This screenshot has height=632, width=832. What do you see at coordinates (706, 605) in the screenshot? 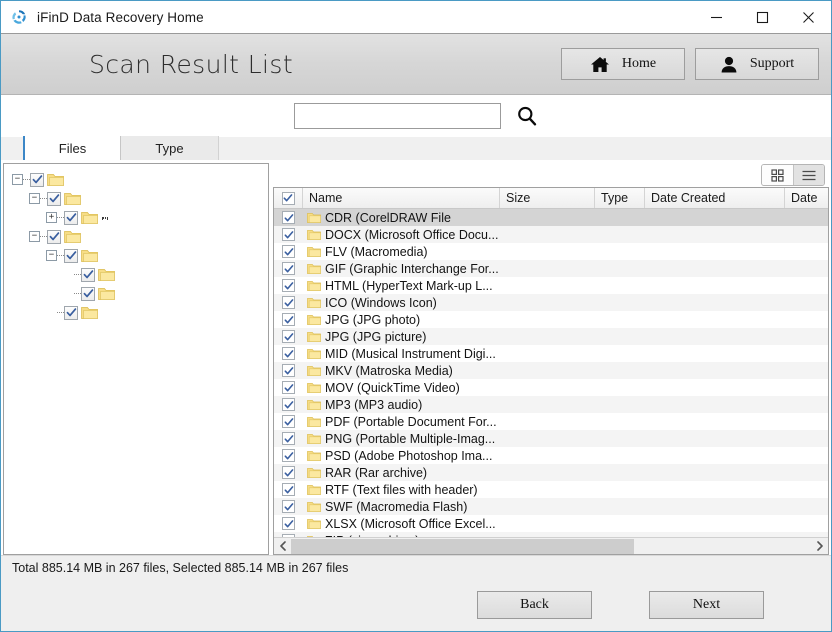
I see `next-button: Next` at bounding box center [706, 605].